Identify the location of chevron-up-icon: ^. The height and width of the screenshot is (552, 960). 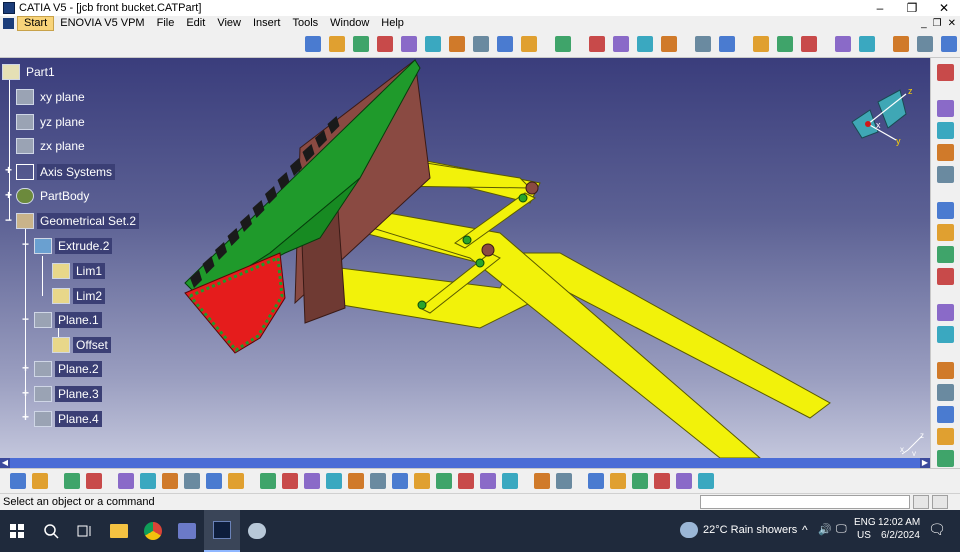
(805, 530).